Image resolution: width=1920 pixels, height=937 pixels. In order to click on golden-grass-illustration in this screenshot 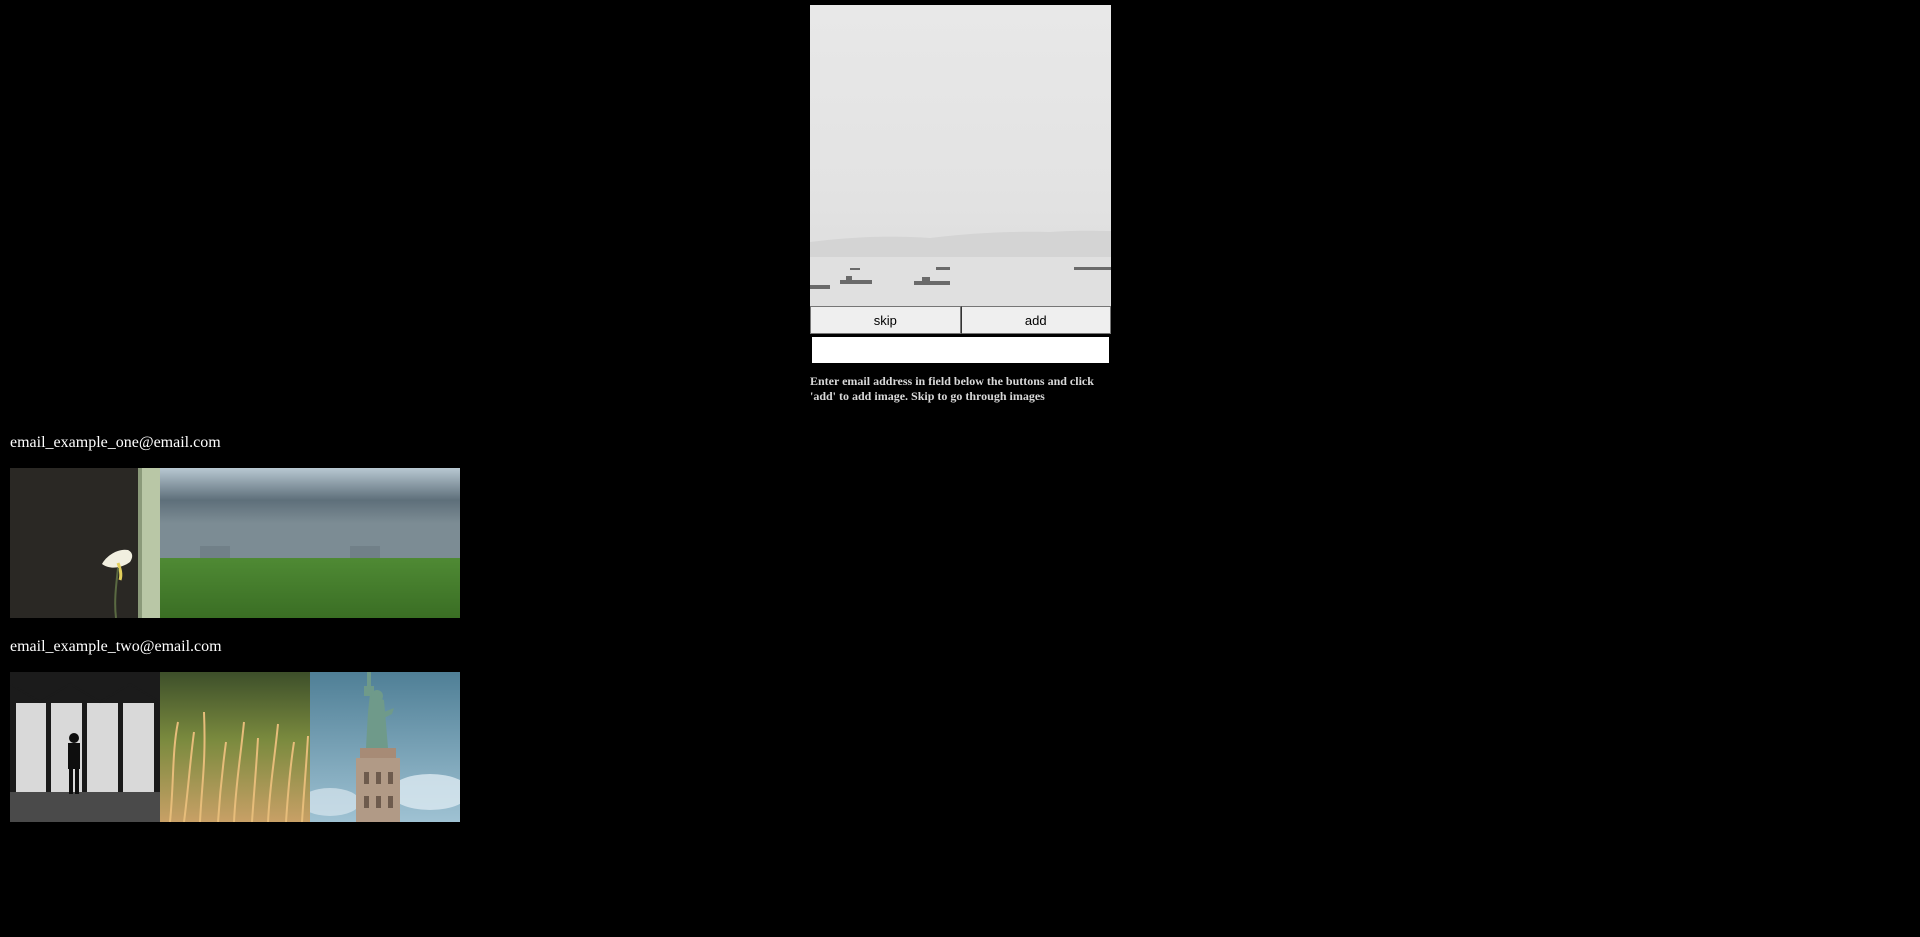, I will do `click(235, 747)`.